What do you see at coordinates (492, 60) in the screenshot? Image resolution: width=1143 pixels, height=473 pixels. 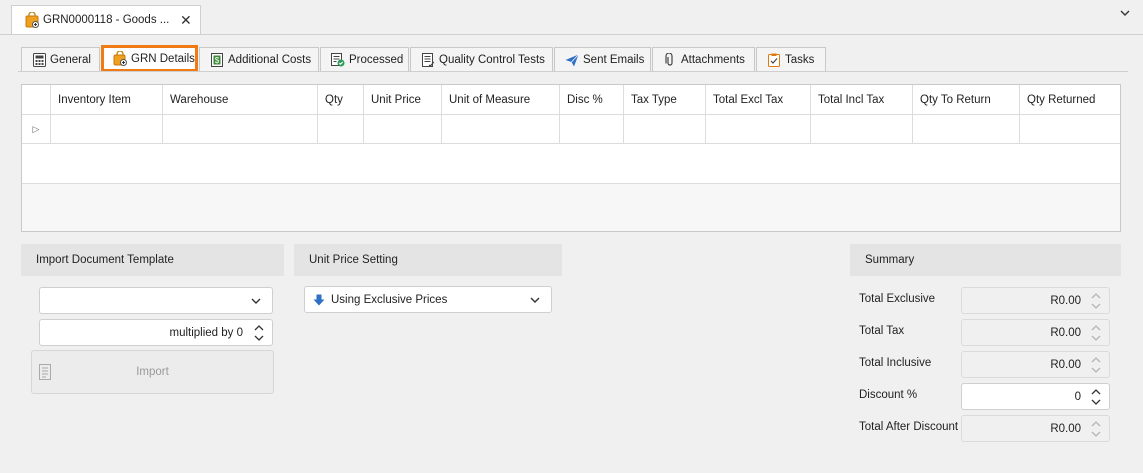 I see `tab-label: Quality Control Tests` at bounding box center [492, 60].